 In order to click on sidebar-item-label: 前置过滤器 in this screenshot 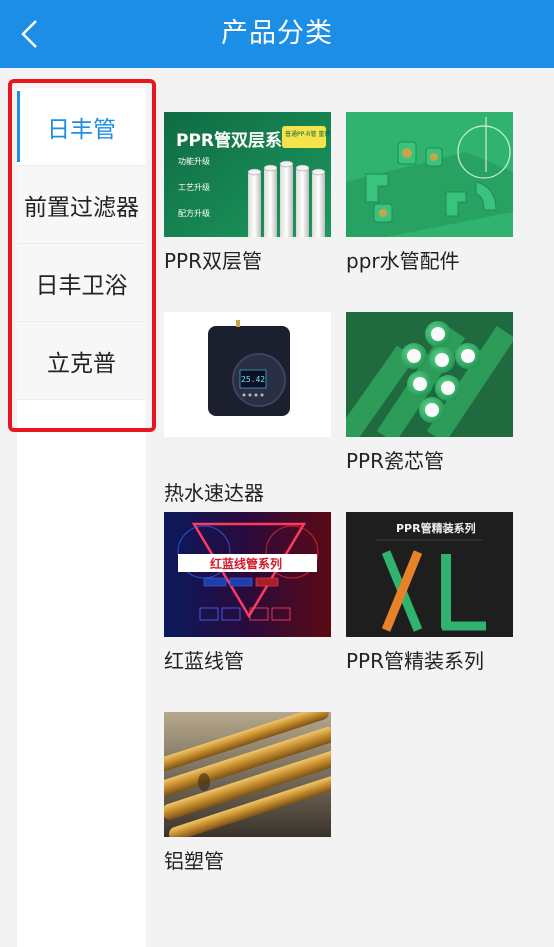, I will do `click(81, 207)`.